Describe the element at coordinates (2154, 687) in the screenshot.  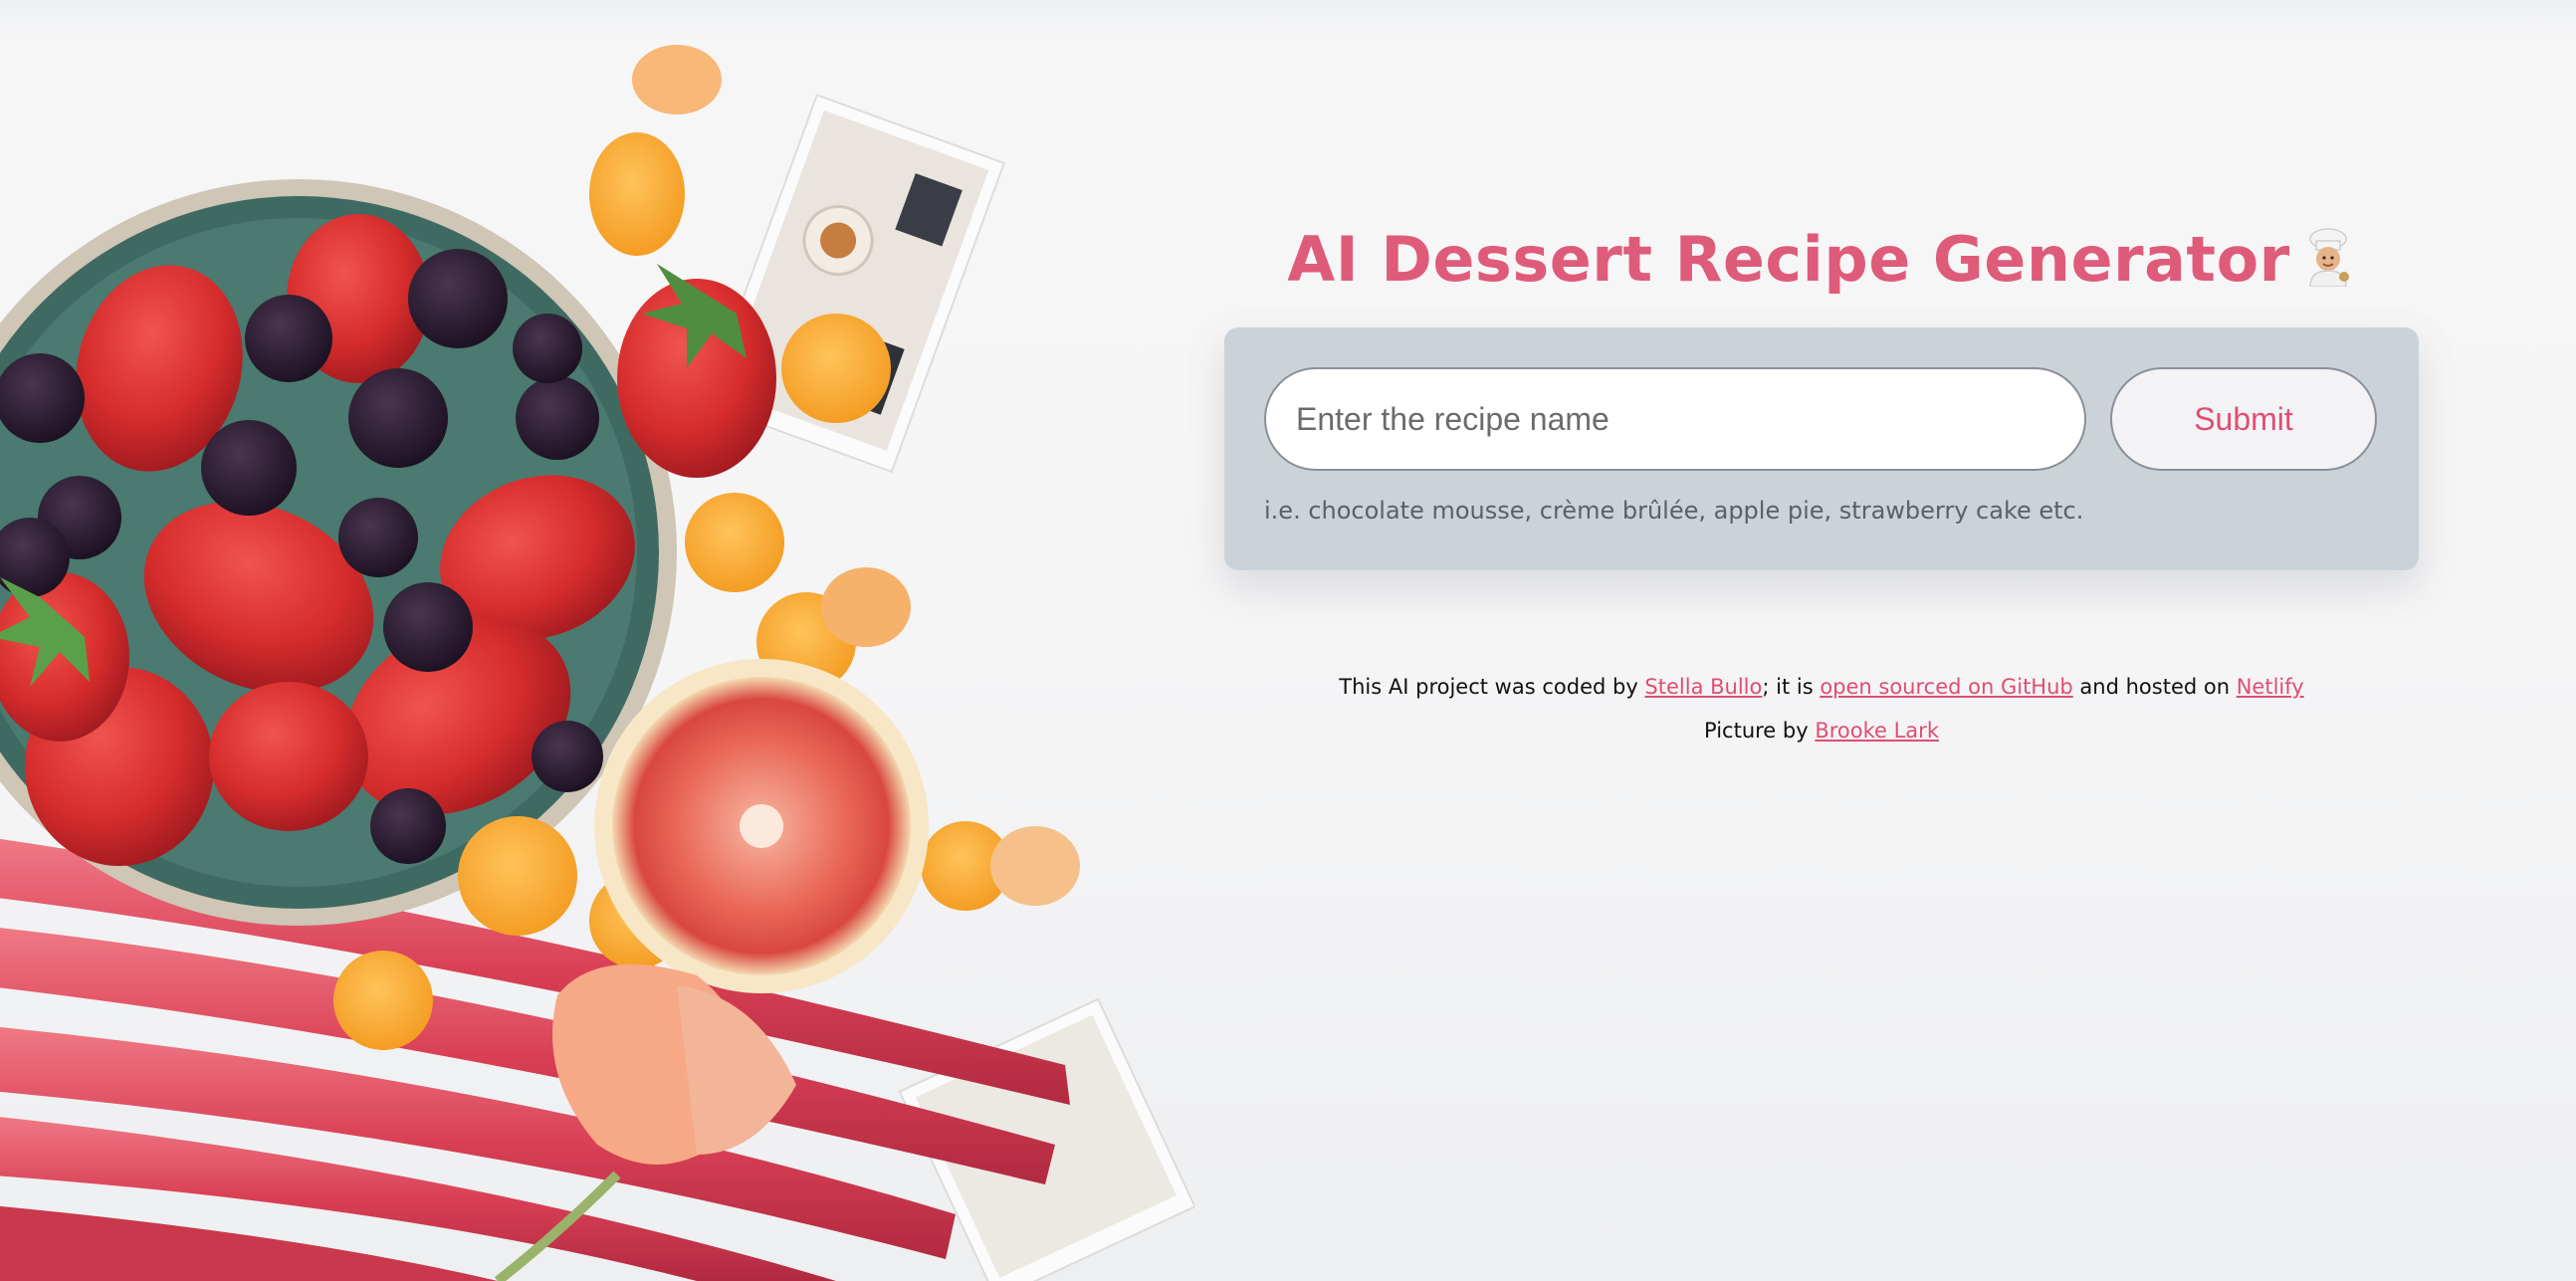
I see `footer-text: and hosted on` at that location.